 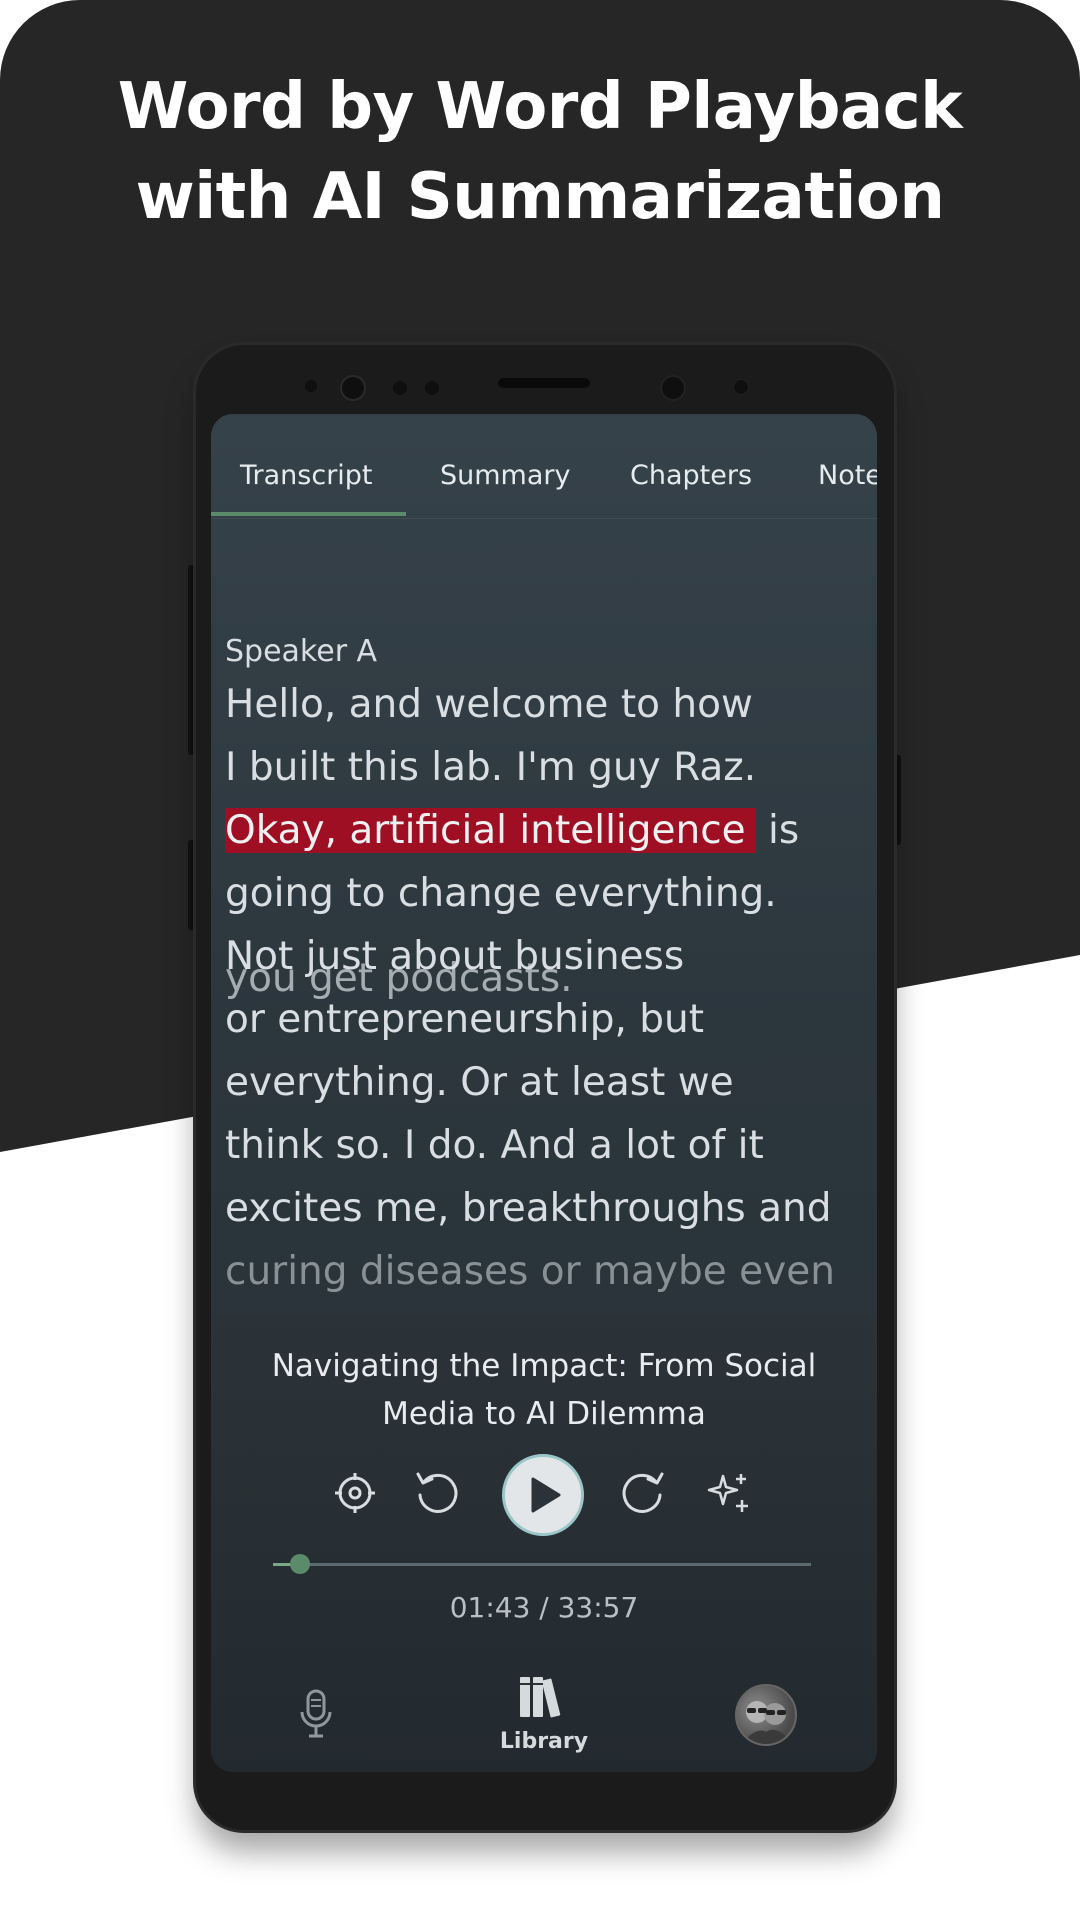 I want to click on transcript-text: is, so click(x=777, y=830).